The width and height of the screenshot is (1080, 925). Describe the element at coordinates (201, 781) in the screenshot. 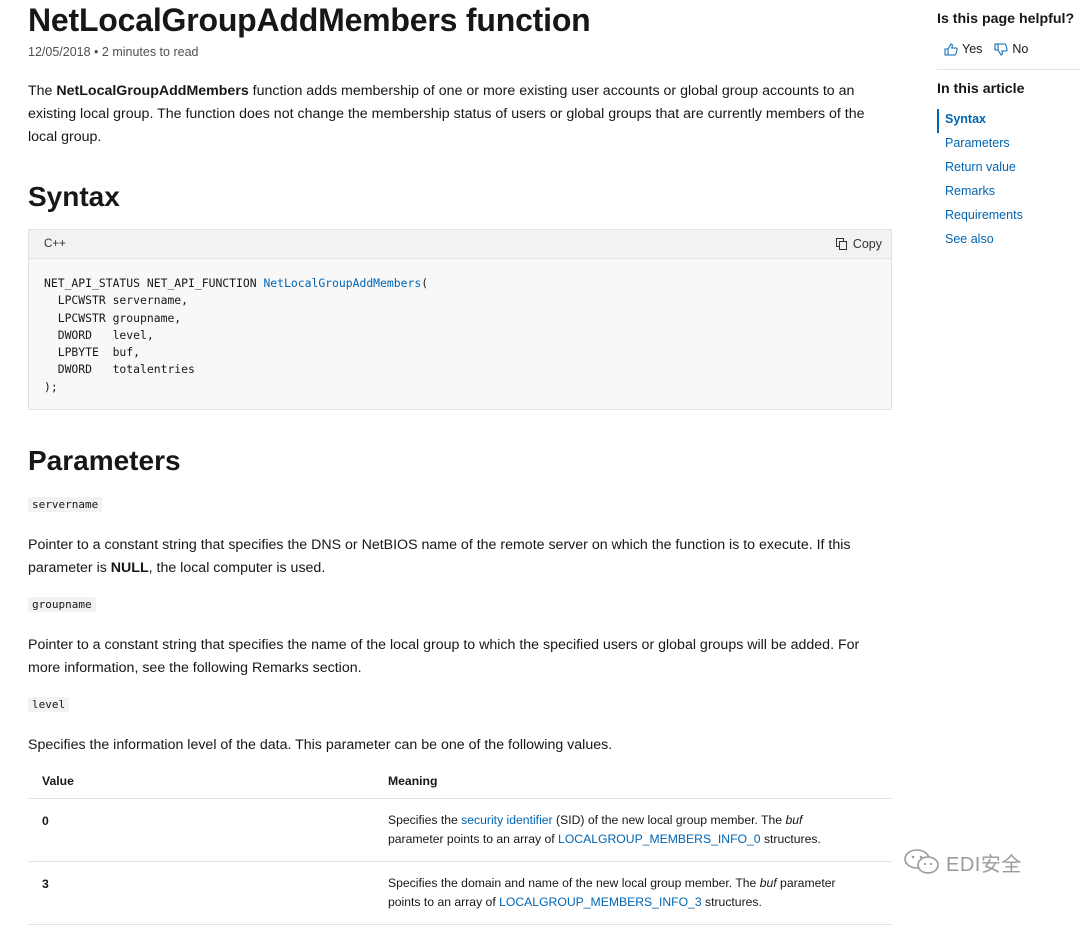

I see `table-header-value: Value` at that location.